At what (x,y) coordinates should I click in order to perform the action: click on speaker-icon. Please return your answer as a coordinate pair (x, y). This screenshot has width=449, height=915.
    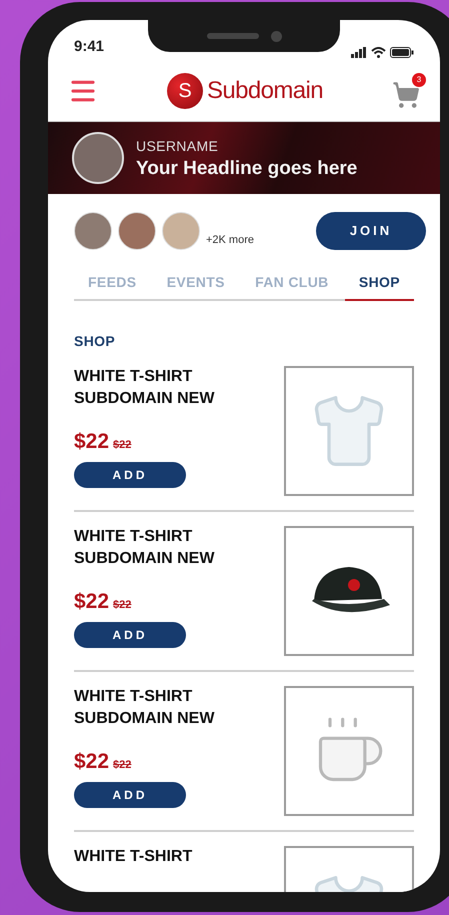
    Looking at the image, I should click on (232, 36).